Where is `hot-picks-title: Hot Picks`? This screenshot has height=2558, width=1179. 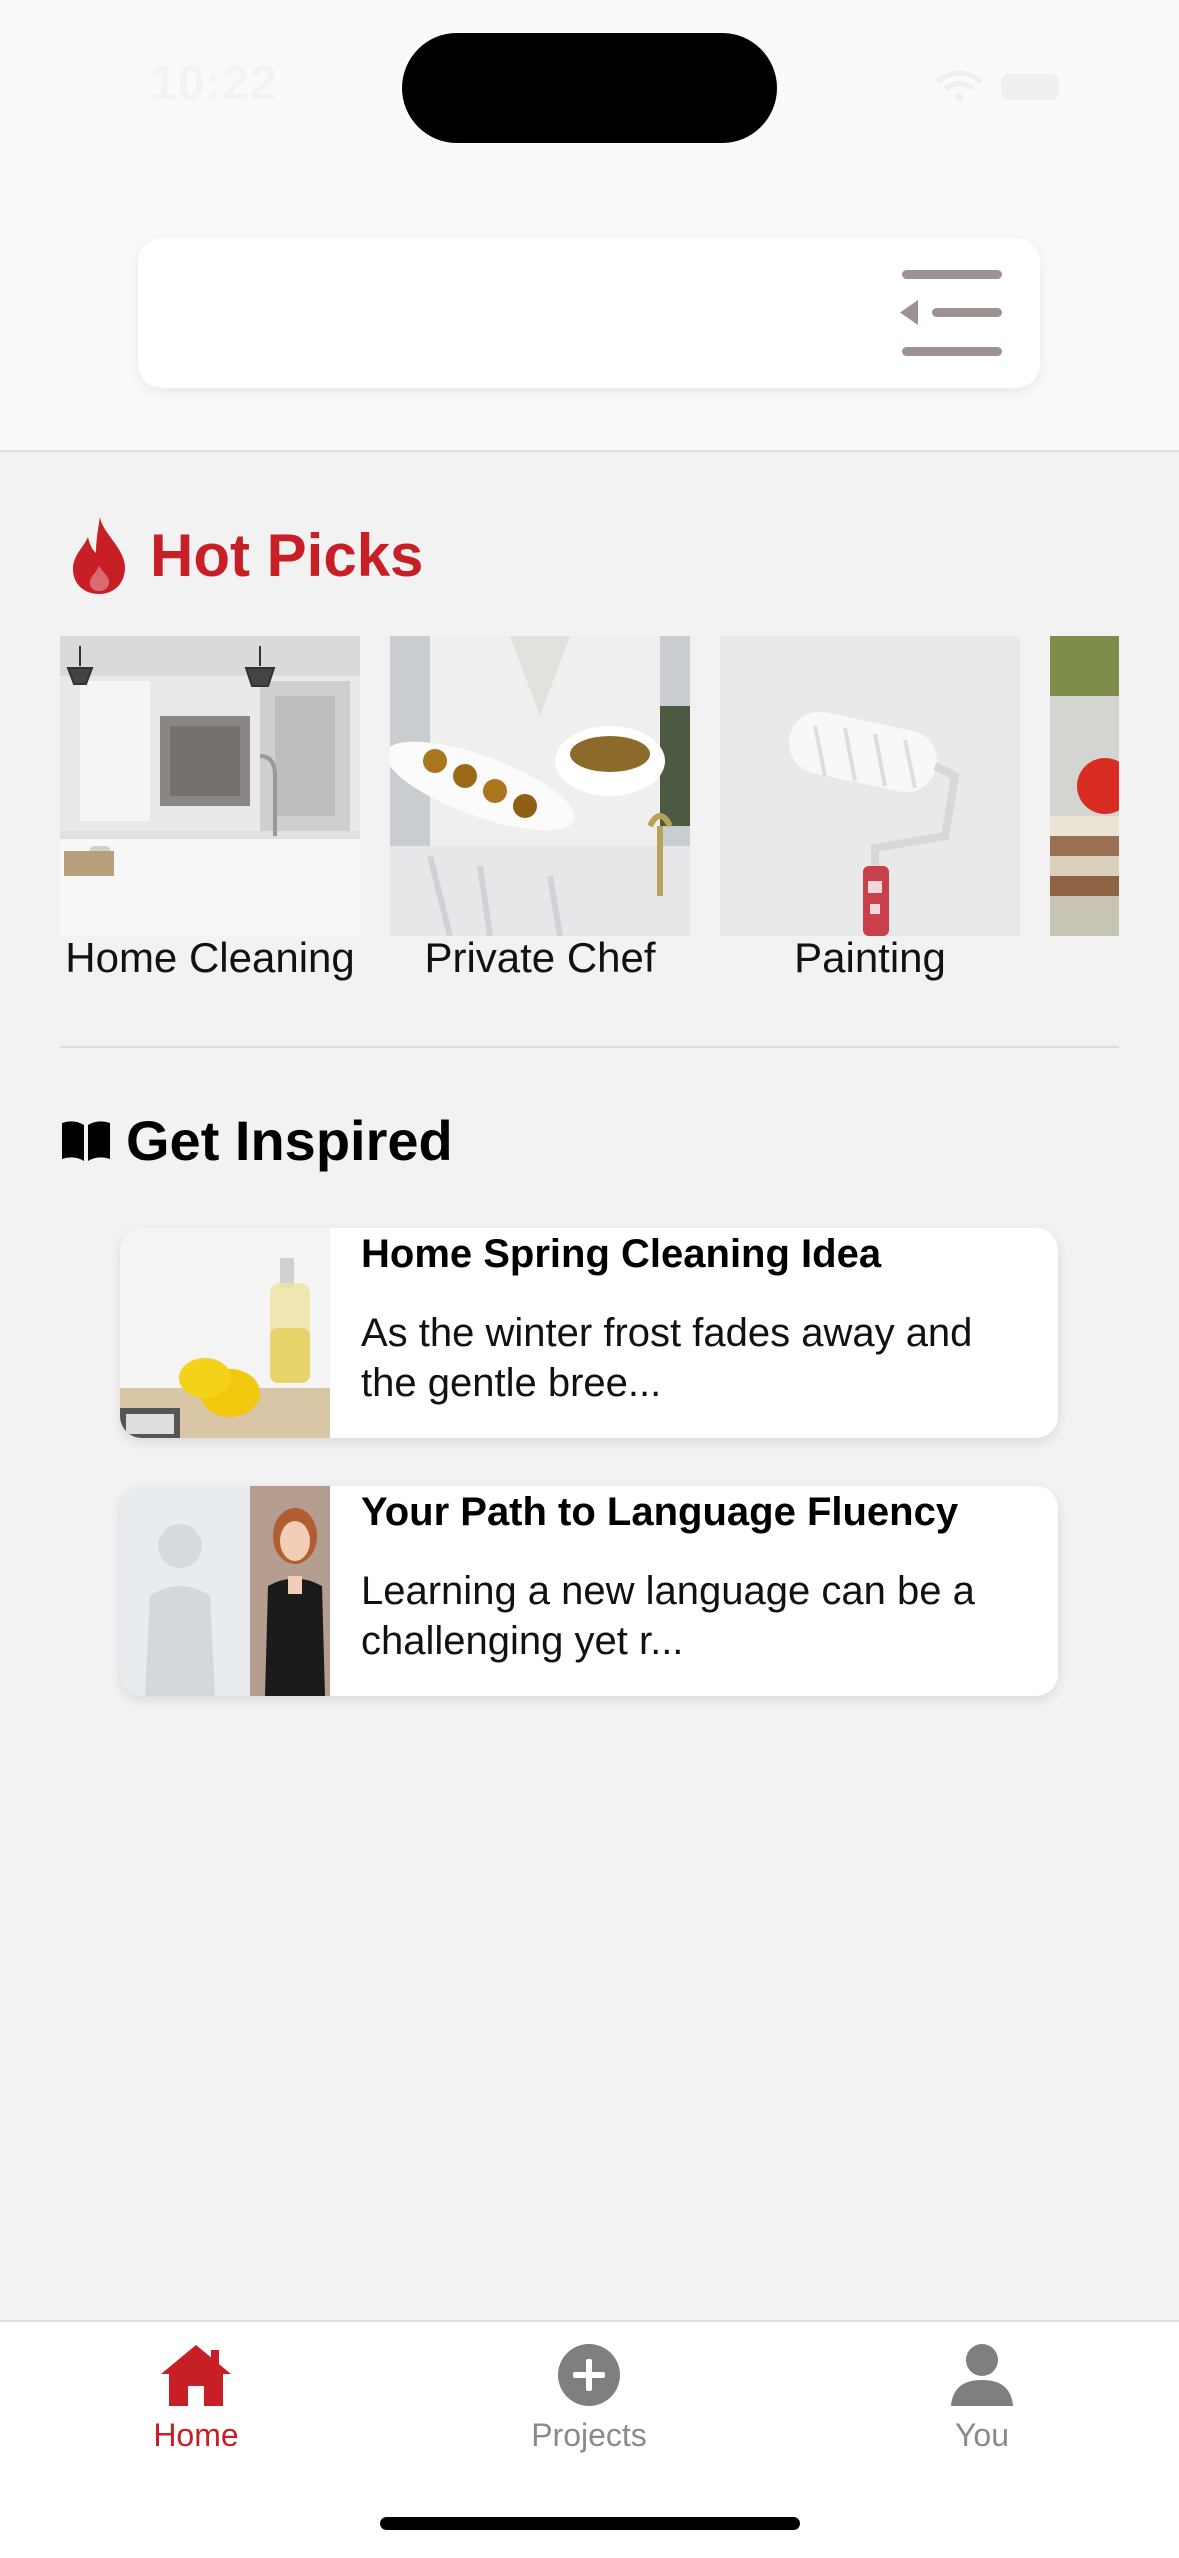
hot-picks-title: Hot Picks is located at coordinates (246, 555).